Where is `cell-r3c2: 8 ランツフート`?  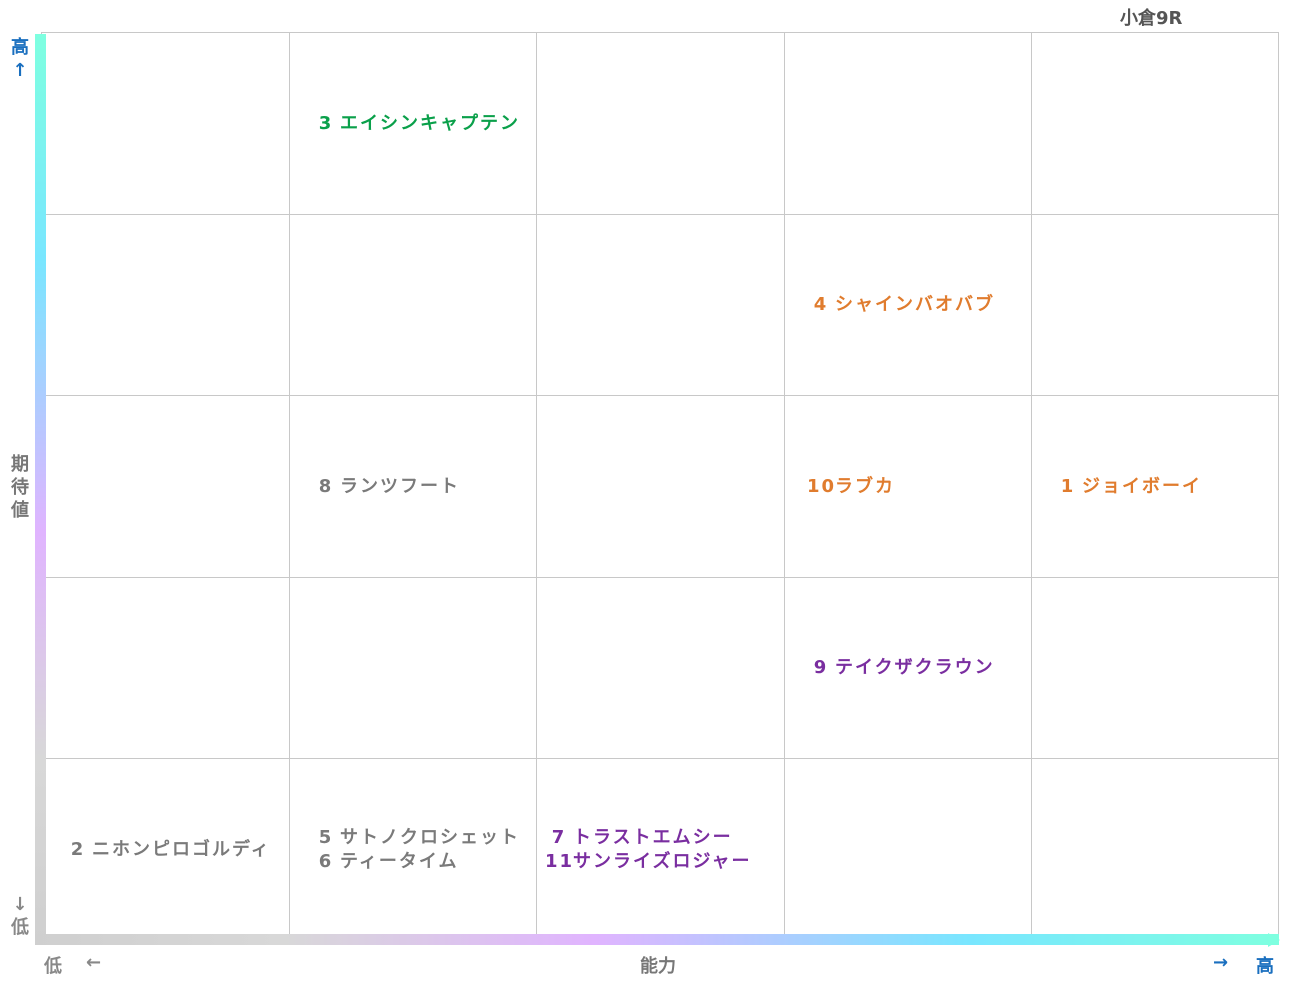
cell-r3c2: 8 ランツフート is located at coordinates (412, 487).